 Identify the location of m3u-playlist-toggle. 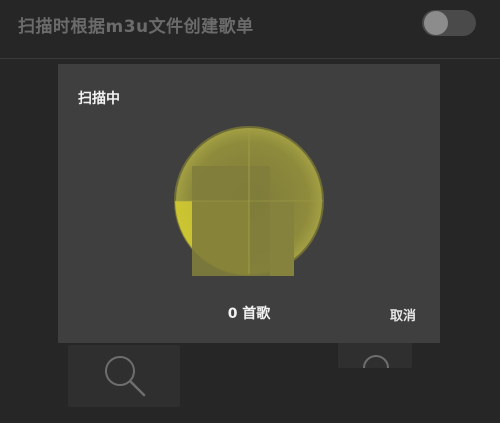
(449, 23).